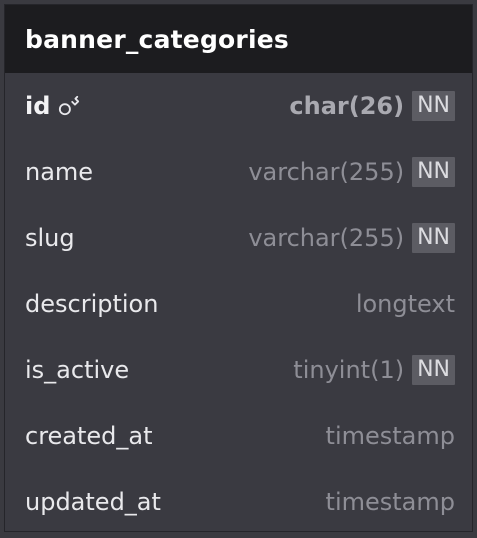 The image size is (477, 538). Describe the element at coordinates (238, 436) in the screenshot. I see `column-row: created_at timestamp` at that location.